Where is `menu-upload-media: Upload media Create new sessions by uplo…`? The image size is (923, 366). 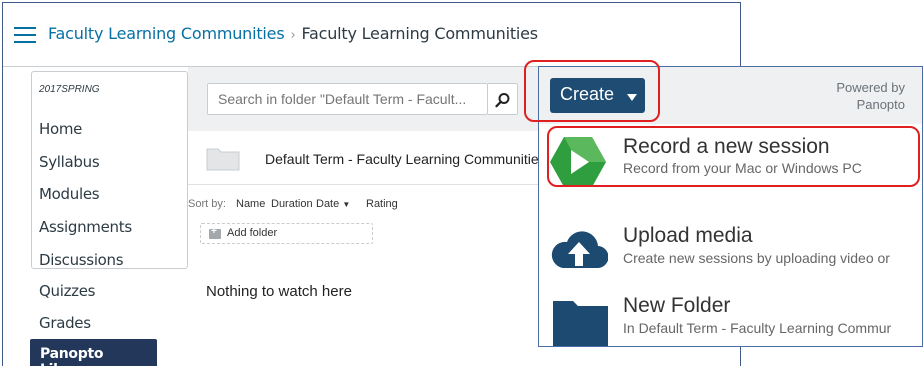
menu-upload-media: Upload media Create new sessions by uplo… is located at coordinates (730, 244).